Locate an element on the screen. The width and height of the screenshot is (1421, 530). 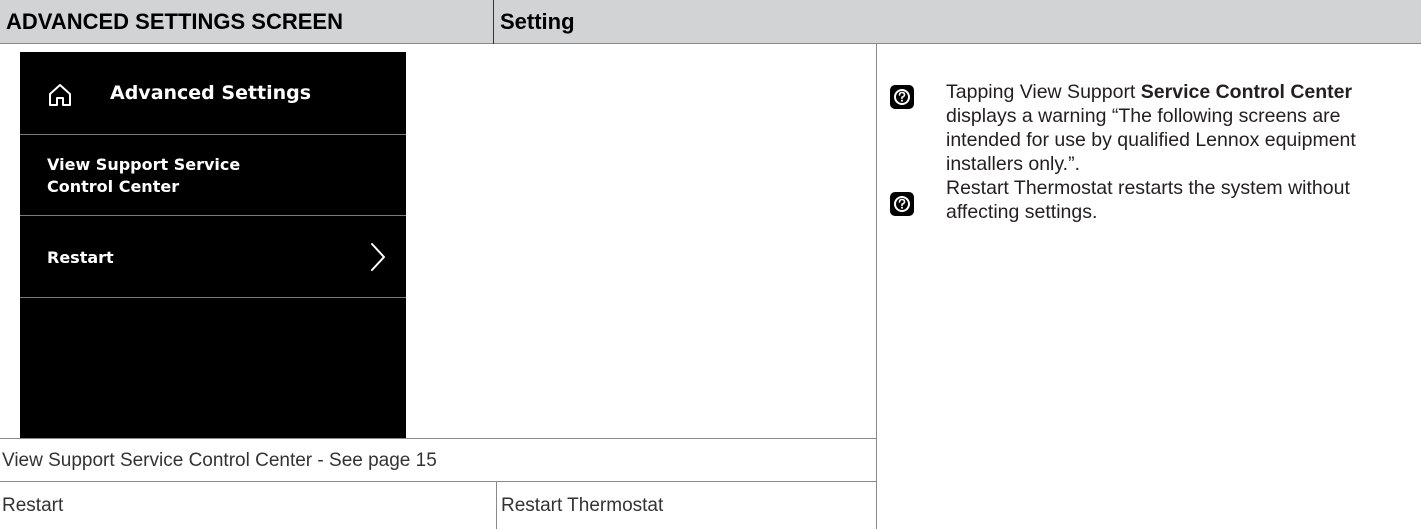
menu-item-view-support-service-control-center: View Support Service Control Center is located at coordinates (177, 176).